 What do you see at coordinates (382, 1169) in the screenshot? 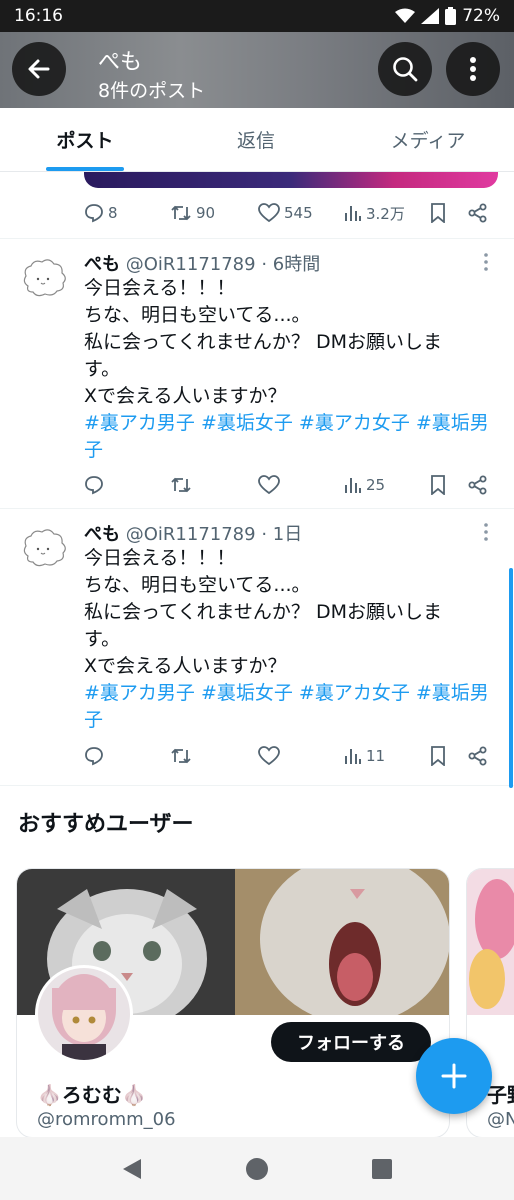
I see `nav-recents-icon` at bounding box center [382, 1169].